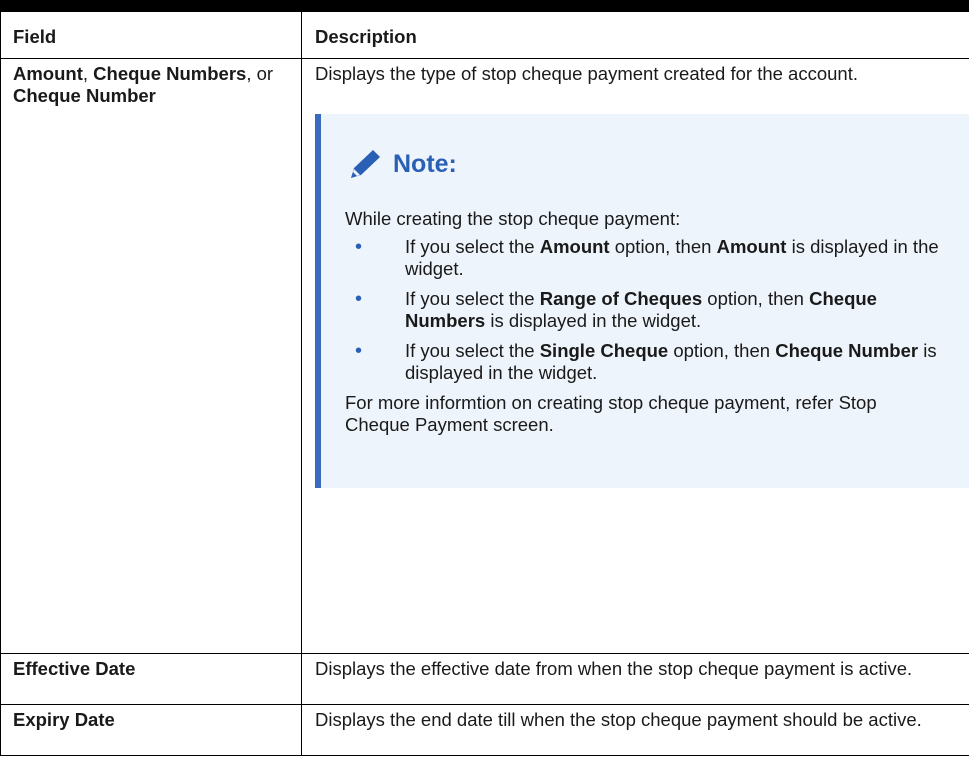  What do you see at coordinates (260, 73) in the screenshot?
I see `field-part: , or` at bounding box center [260, 73].